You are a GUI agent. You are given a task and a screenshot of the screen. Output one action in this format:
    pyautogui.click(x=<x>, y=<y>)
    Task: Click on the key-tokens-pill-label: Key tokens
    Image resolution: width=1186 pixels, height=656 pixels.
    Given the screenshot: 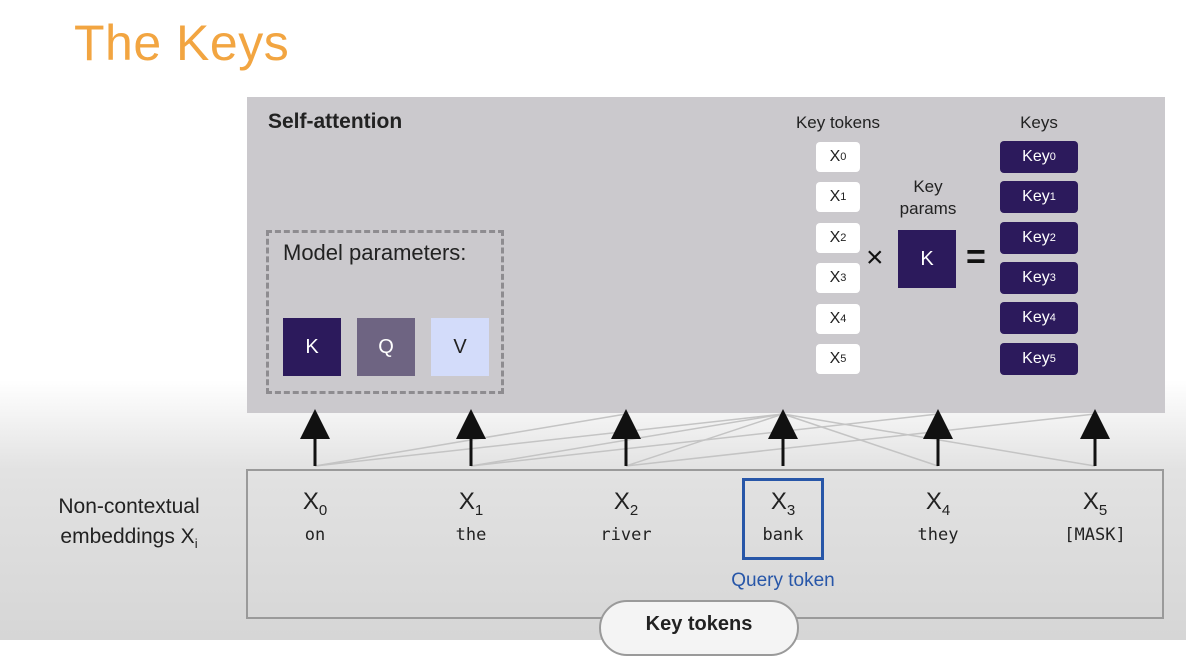 What is the action you would take?
    pyautogui.click(x=699, y=624)
    